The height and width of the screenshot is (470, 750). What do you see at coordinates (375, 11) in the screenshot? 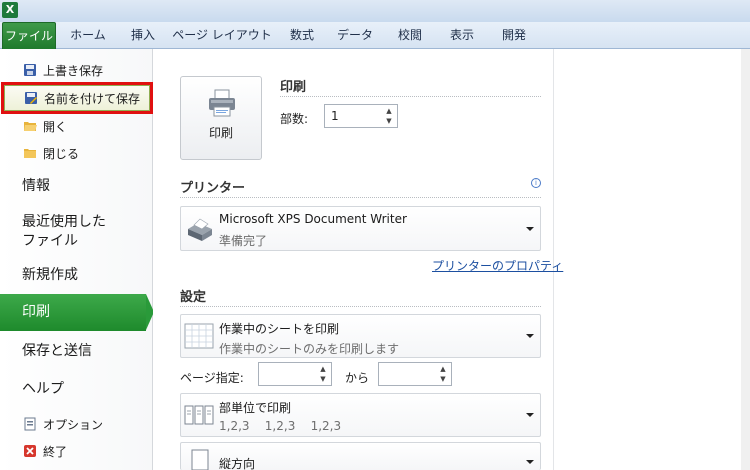
I see `title-bar: X` at bounding box center [375, 11].